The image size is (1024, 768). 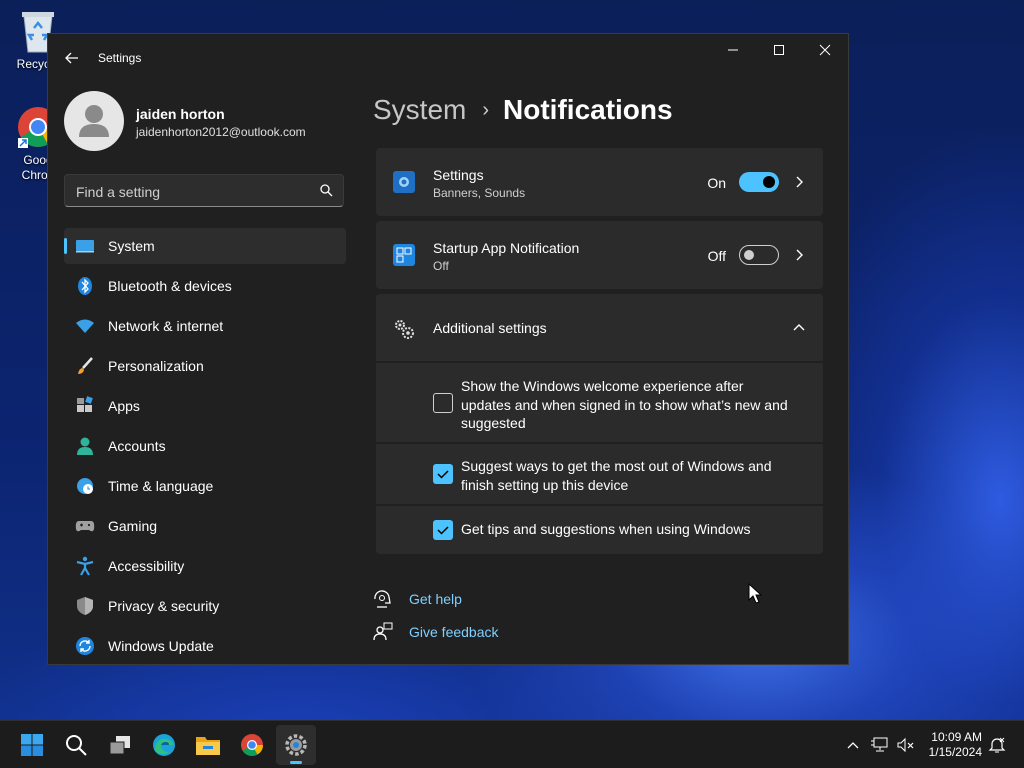 What do you see at coordinates (164, 606) in the screenshot?
I see `sidebar-item-label: Privacy & security` at bounding box center [164, 606].